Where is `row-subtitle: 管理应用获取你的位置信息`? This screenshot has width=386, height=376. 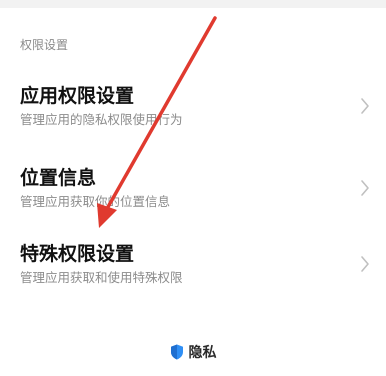 row-subtitle: 管理应用获取你的位置信息 is located at coordinates (95, 201).